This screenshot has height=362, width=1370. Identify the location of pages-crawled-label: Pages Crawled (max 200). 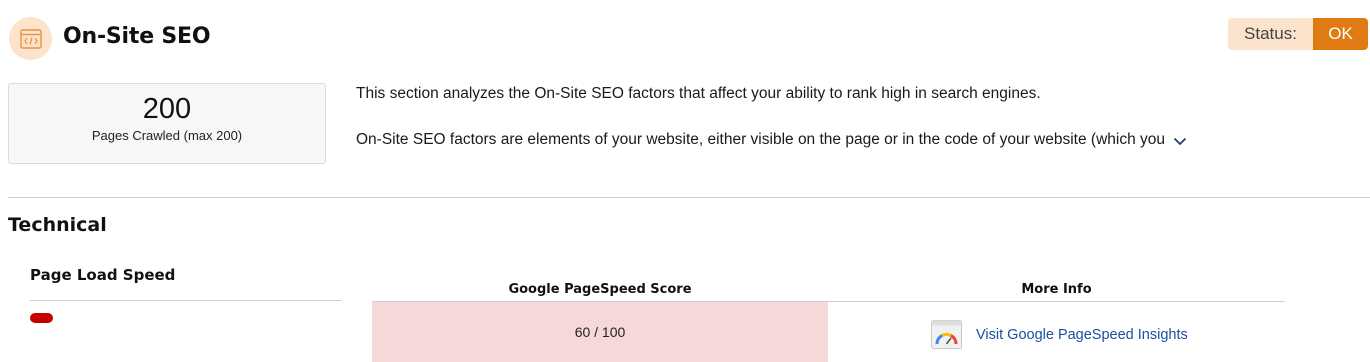
(167, 135).